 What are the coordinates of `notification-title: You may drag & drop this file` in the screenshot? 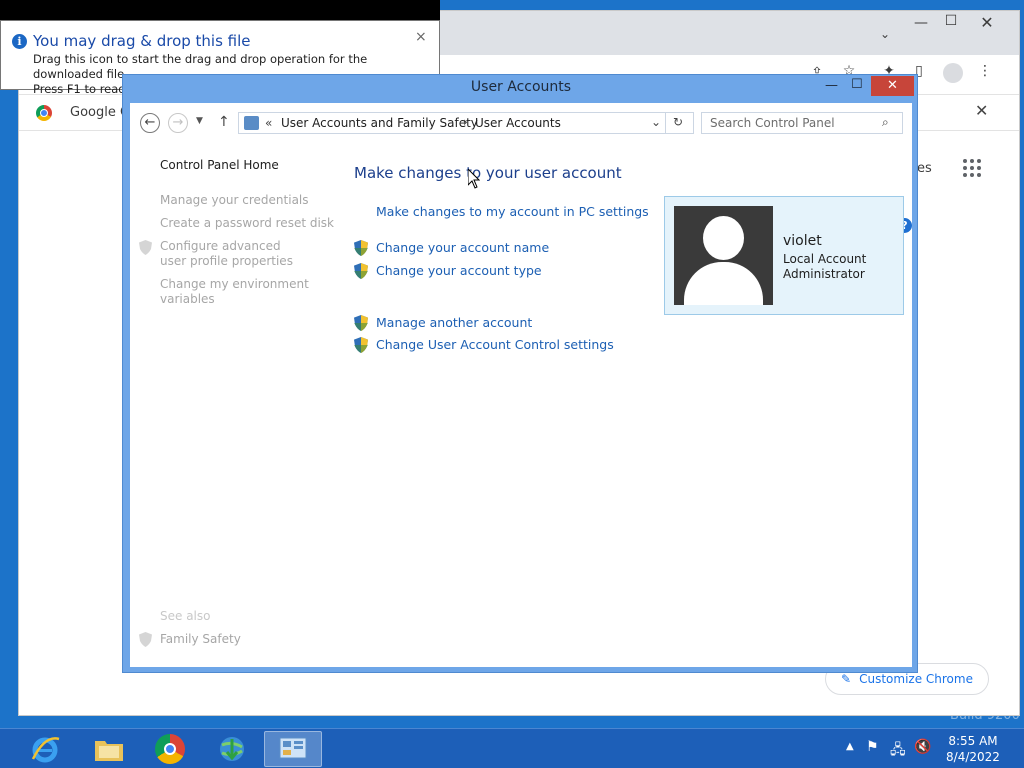 It's located at (142, 41).